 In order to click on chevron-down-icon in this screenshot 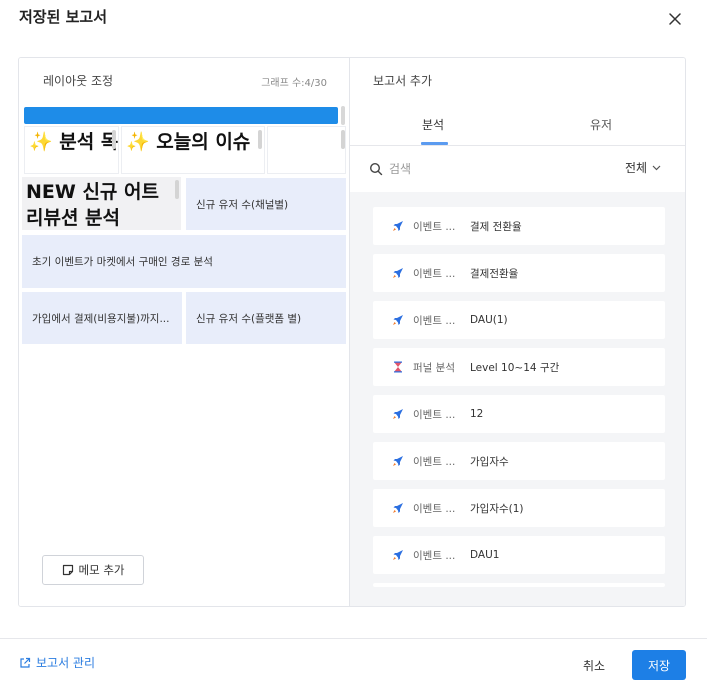, I will do `click(656, 167)`.